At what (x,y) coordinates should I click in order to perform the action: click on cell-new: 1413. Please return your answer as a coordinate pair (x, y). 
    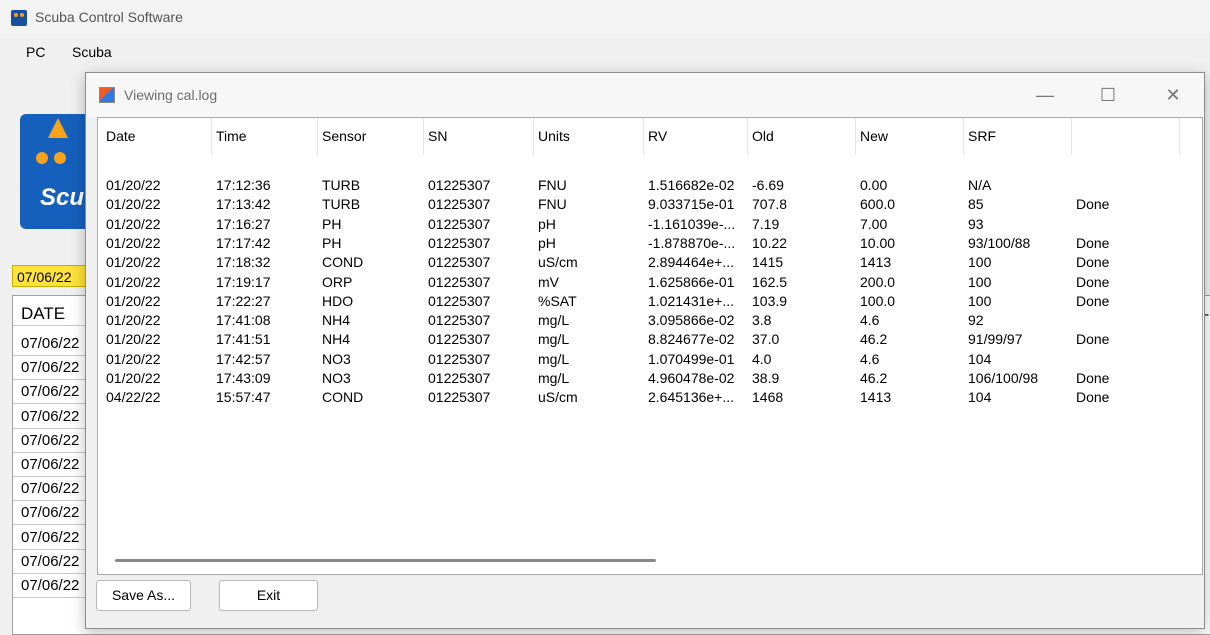
    Looking at the image, I should click on (876, 397).